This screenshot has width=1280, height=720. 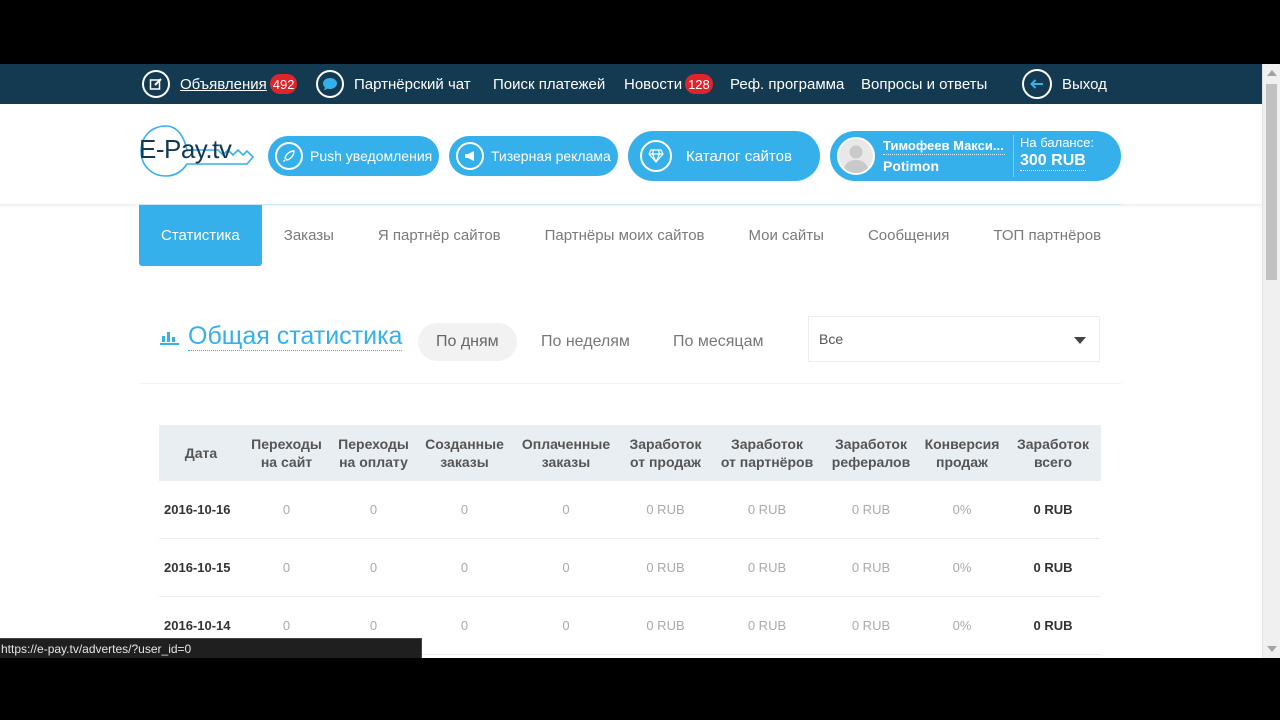 I want to click on nav-ref-program-label: Реф. программа, so click(x=787, y=84).